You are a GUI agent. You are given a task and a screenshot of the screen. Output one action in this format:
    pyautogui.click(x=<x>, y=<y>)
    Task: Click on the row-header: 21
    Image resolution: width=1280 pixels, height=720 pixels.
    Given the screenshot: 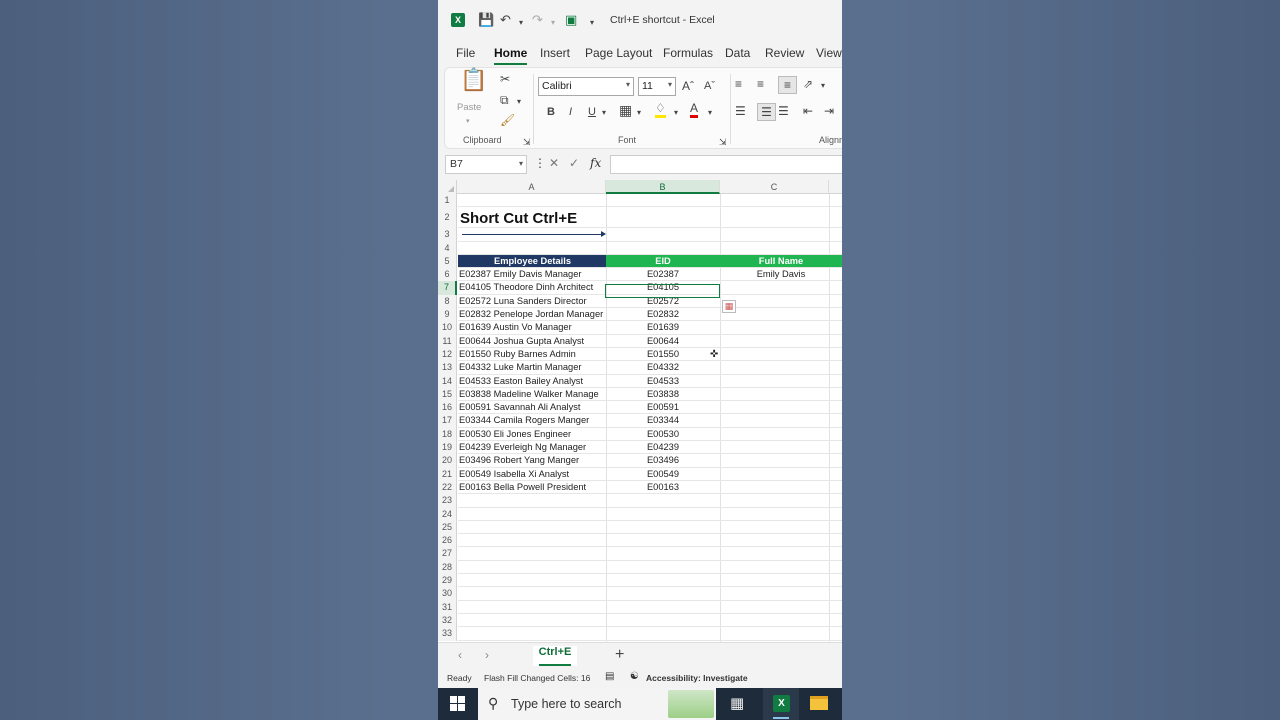 What is the action you would take?
    pyautogui.click(x=447, y=474)
    